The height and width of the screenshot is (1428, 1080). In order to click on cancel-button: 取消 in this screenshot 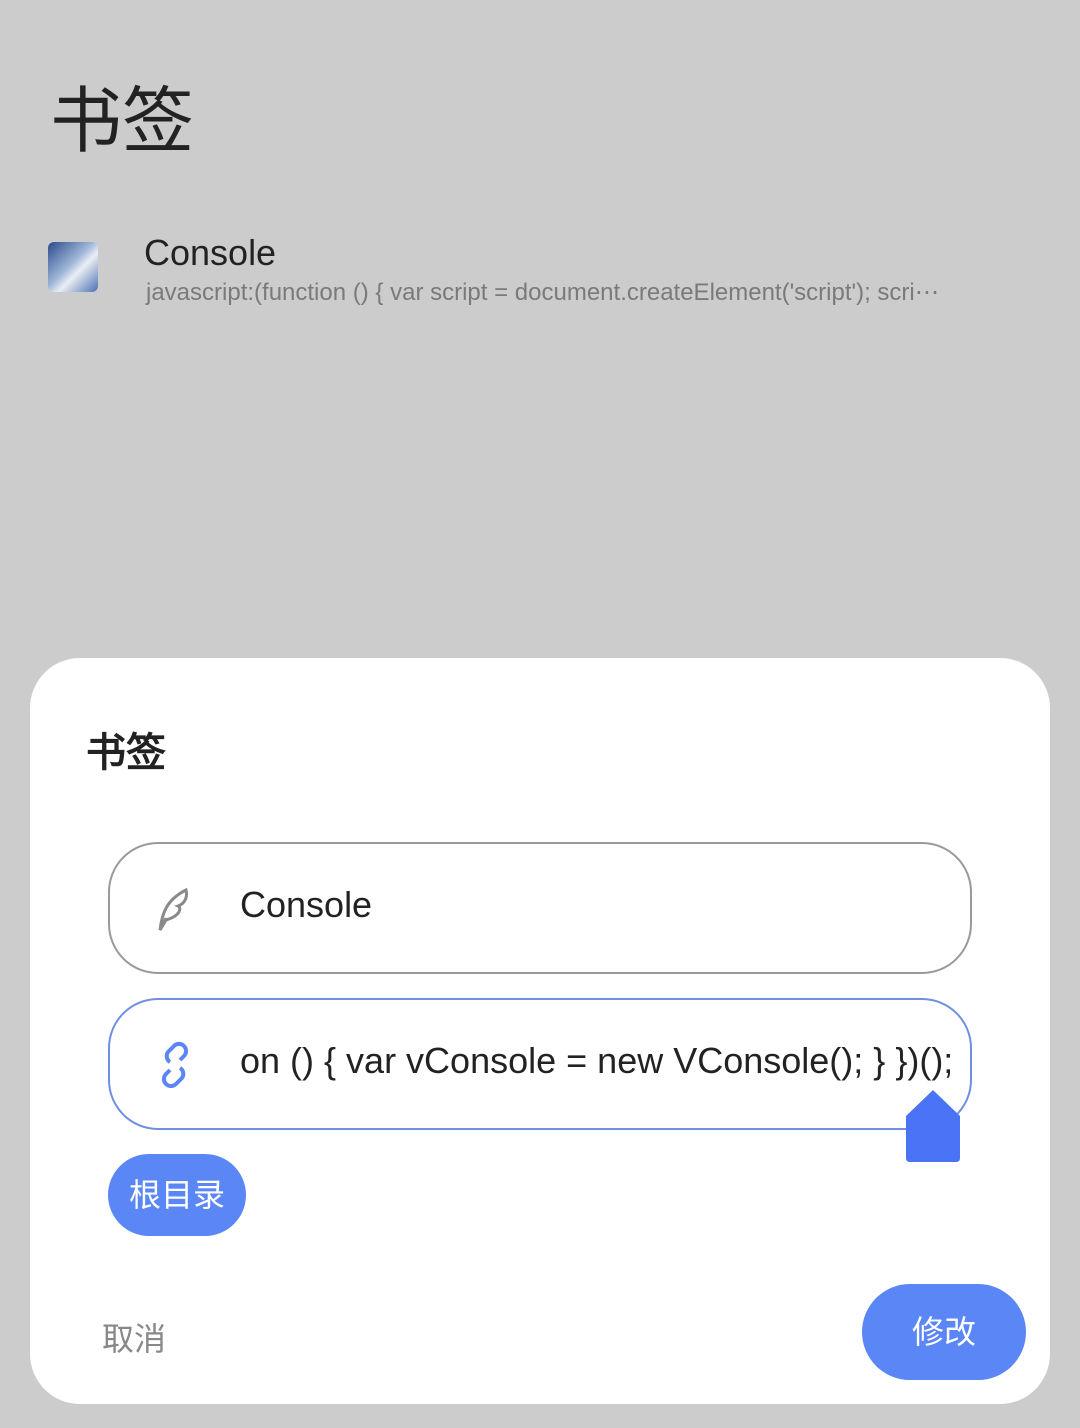, I will do `click(134, 1337)`.